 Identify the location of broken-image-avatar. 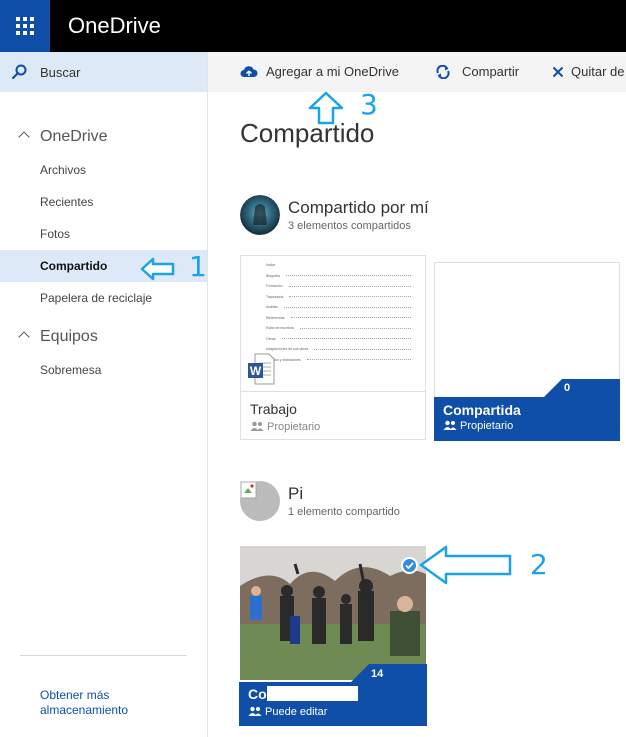
(260, 501).